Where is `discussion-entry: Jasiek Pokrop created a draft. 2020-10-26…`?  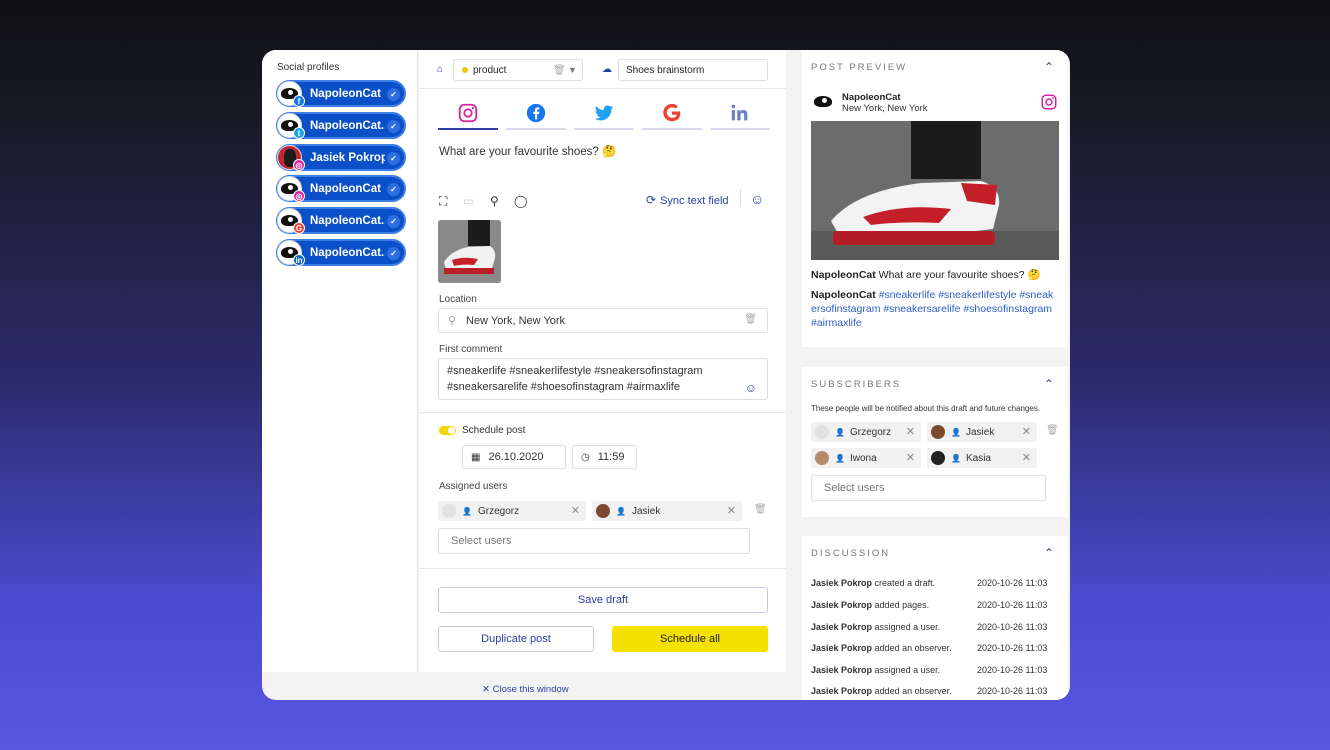 discussion-entry: Jasiek Pokrop created a draft. 2020-10-26… is located at coordinates (929, 583).